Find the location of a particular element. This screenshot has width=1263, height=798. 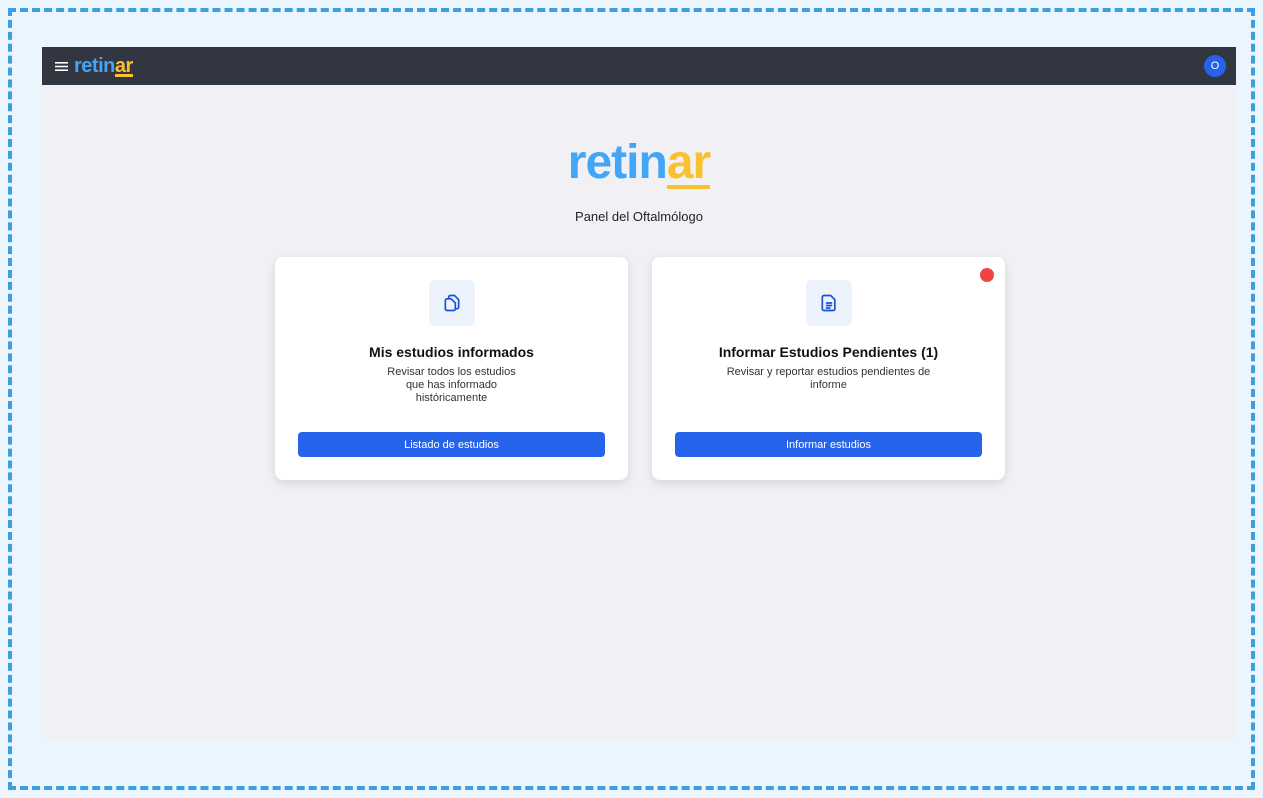

card-title: Informar Estudios Pendientes (1) is located at coordinates (828, 352).